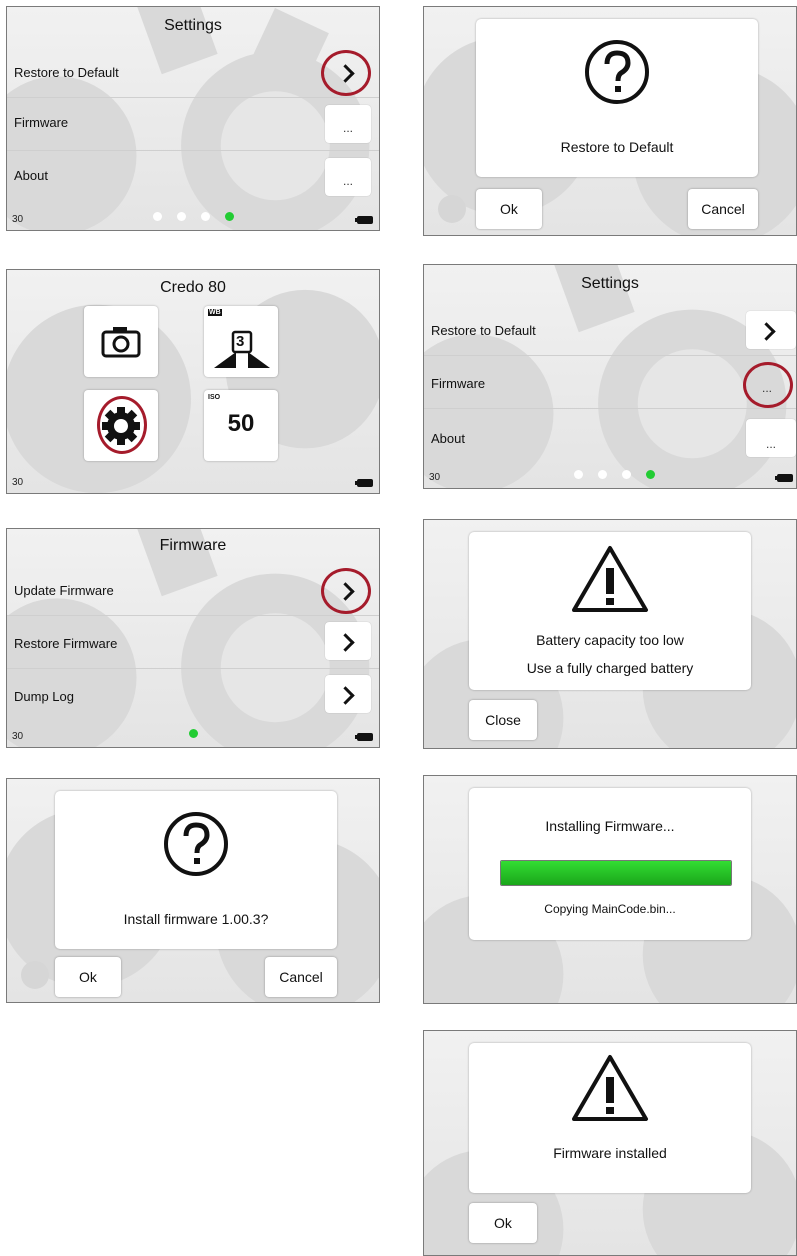 This screenshot has height=1256, width=797. I want to click on screen-home: Credo 80 WB 3 ISO 50 30, so click(193, 381).